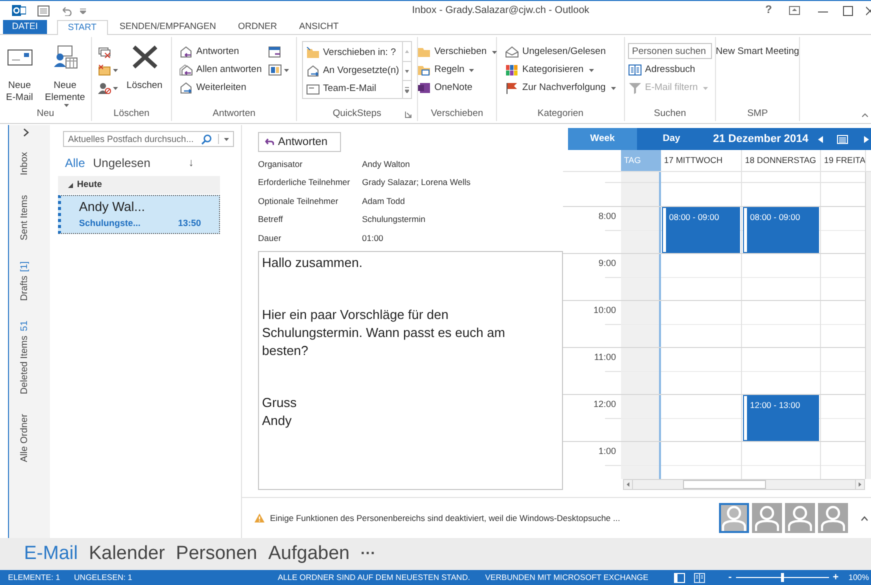  What do you see at coordinates (501, 11) in the screenshot?
I see `window-title: Inbox - Grady.Salazar@cjw.ch - Outlook` at bounding box center [501, 11].